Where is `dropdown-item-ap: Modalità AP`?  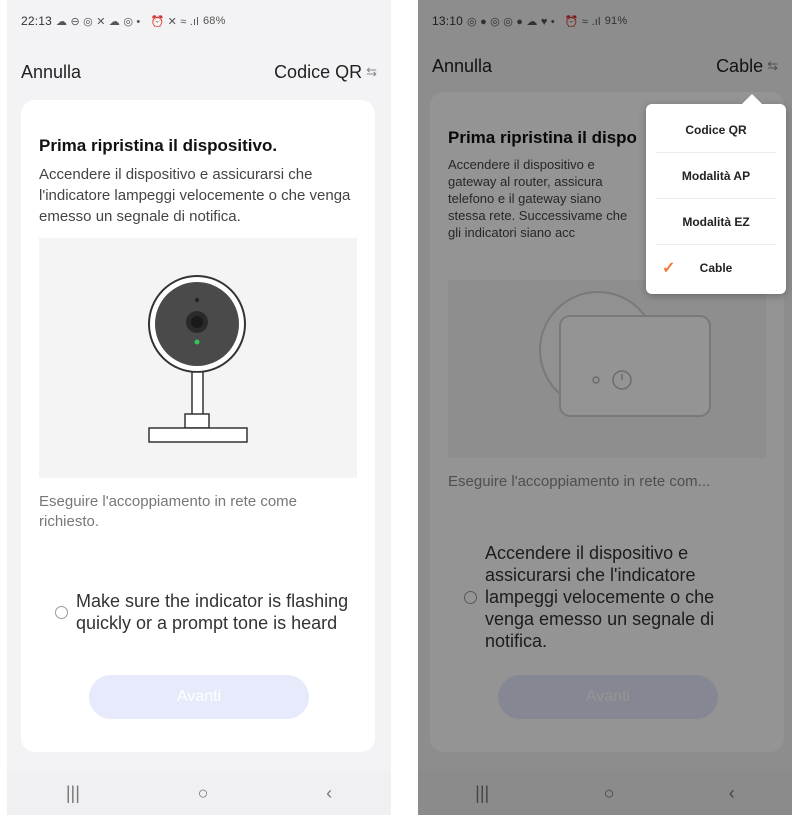
dropdown-item-ap: Modalità AP is located at coordinates (716, 176).